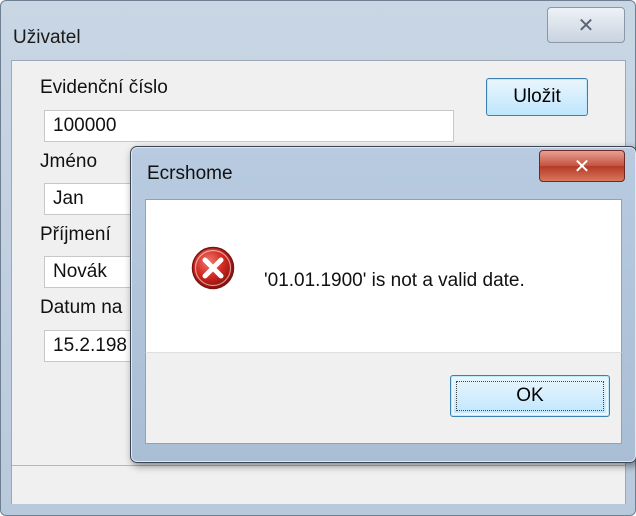  I want to click on error-message: '01.01.1900' is not a valid date., so click(394, 280).